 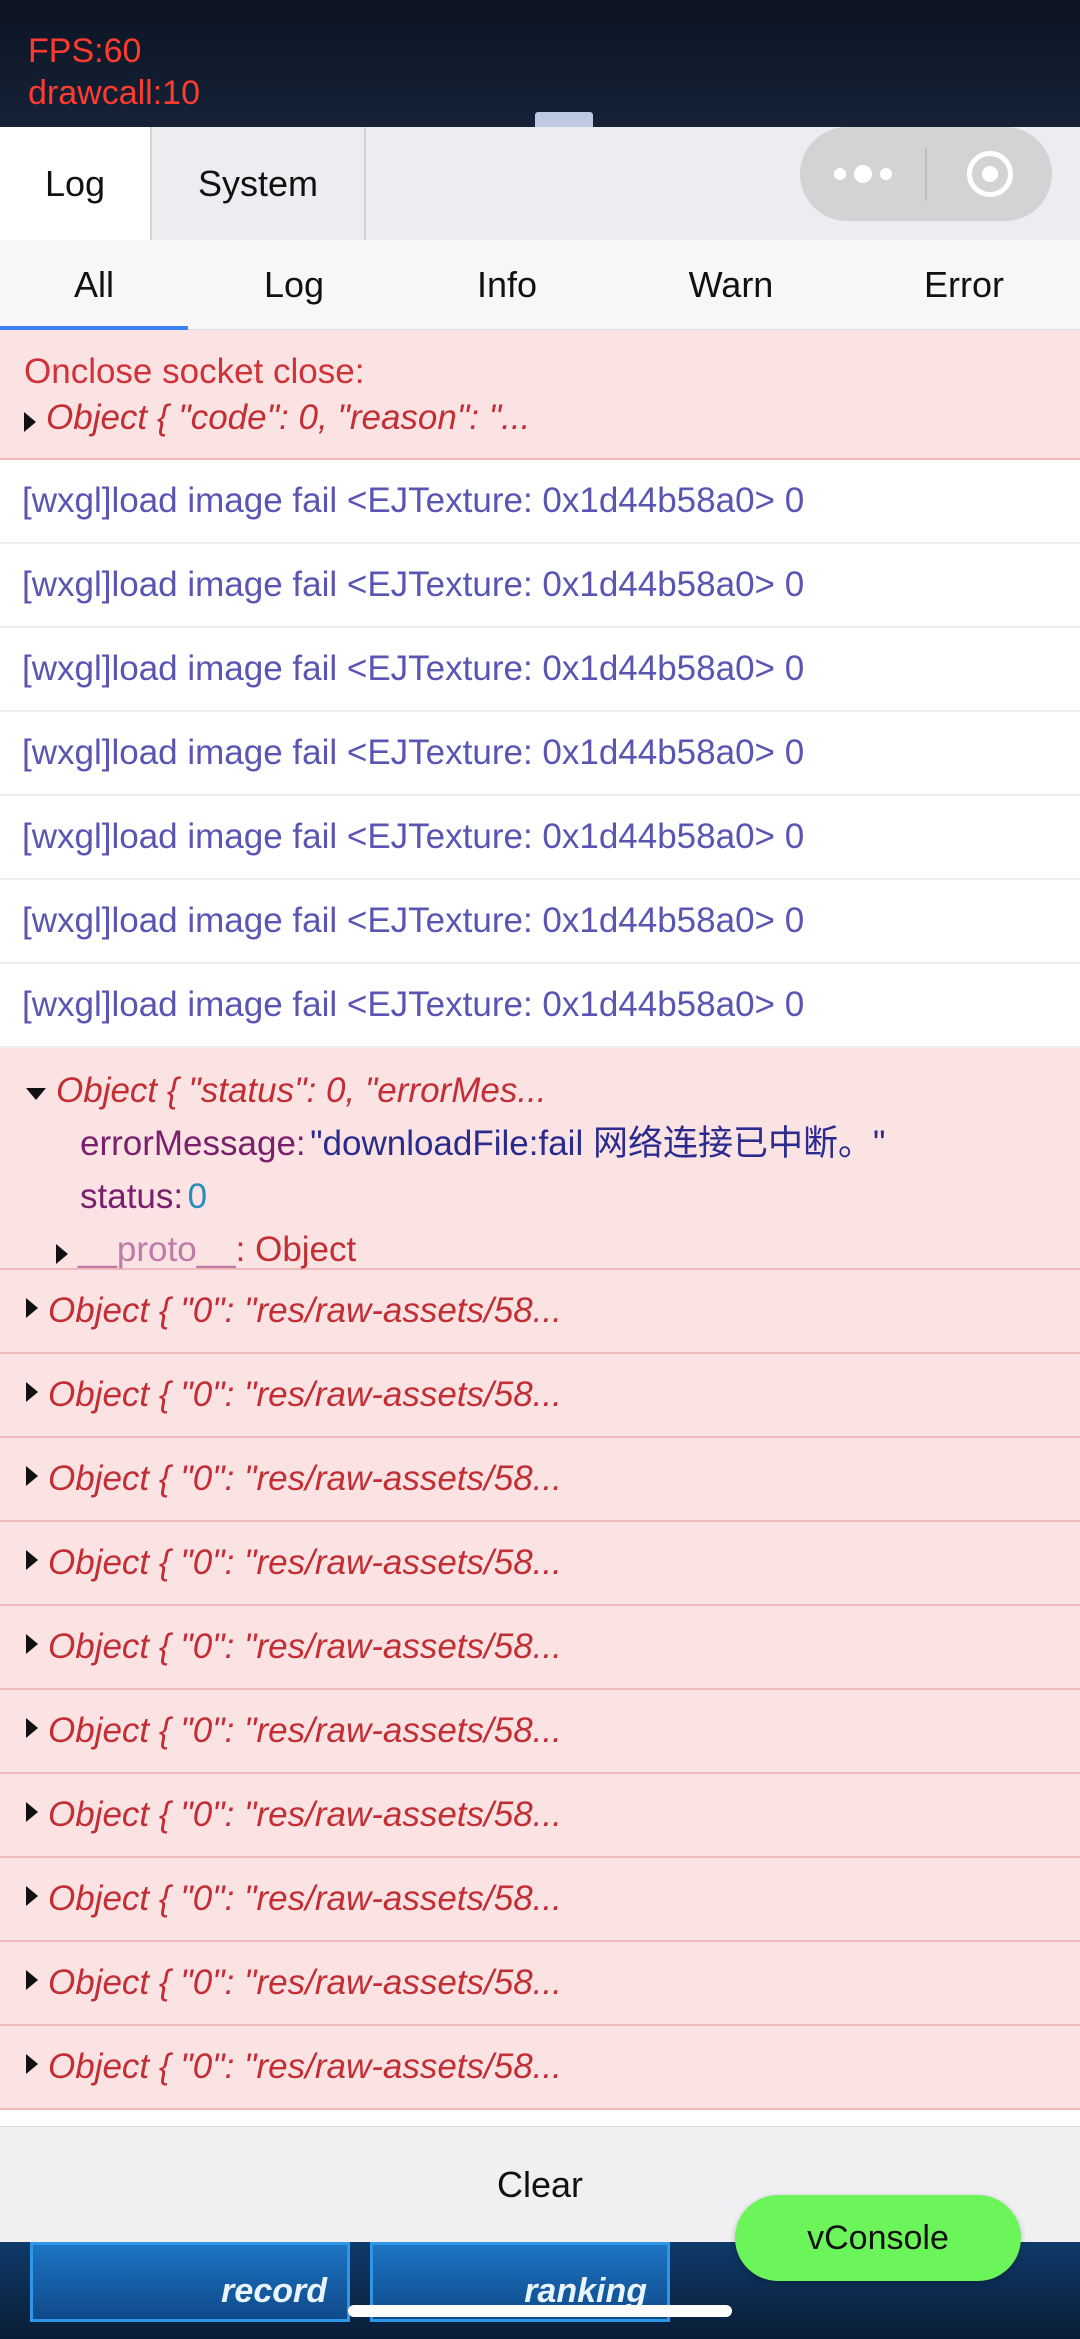 What do you see at coordinates (926, 174) in the screenshot?
I see `miniprogram-capsule` at bounding box center [926, 174].